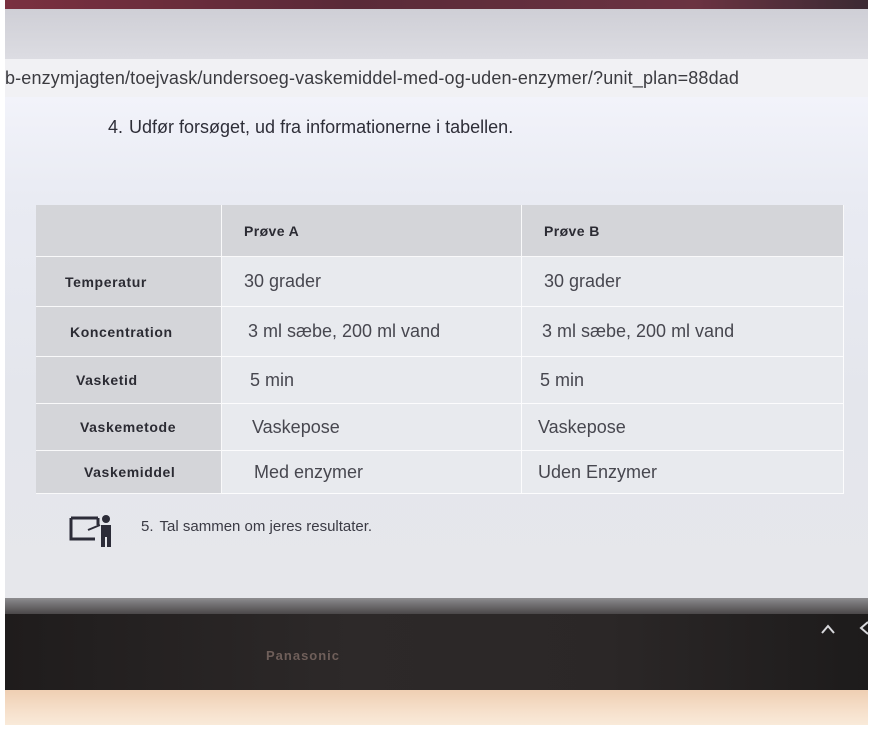  I want to click on presentation-board-icon, so click(95, 530).